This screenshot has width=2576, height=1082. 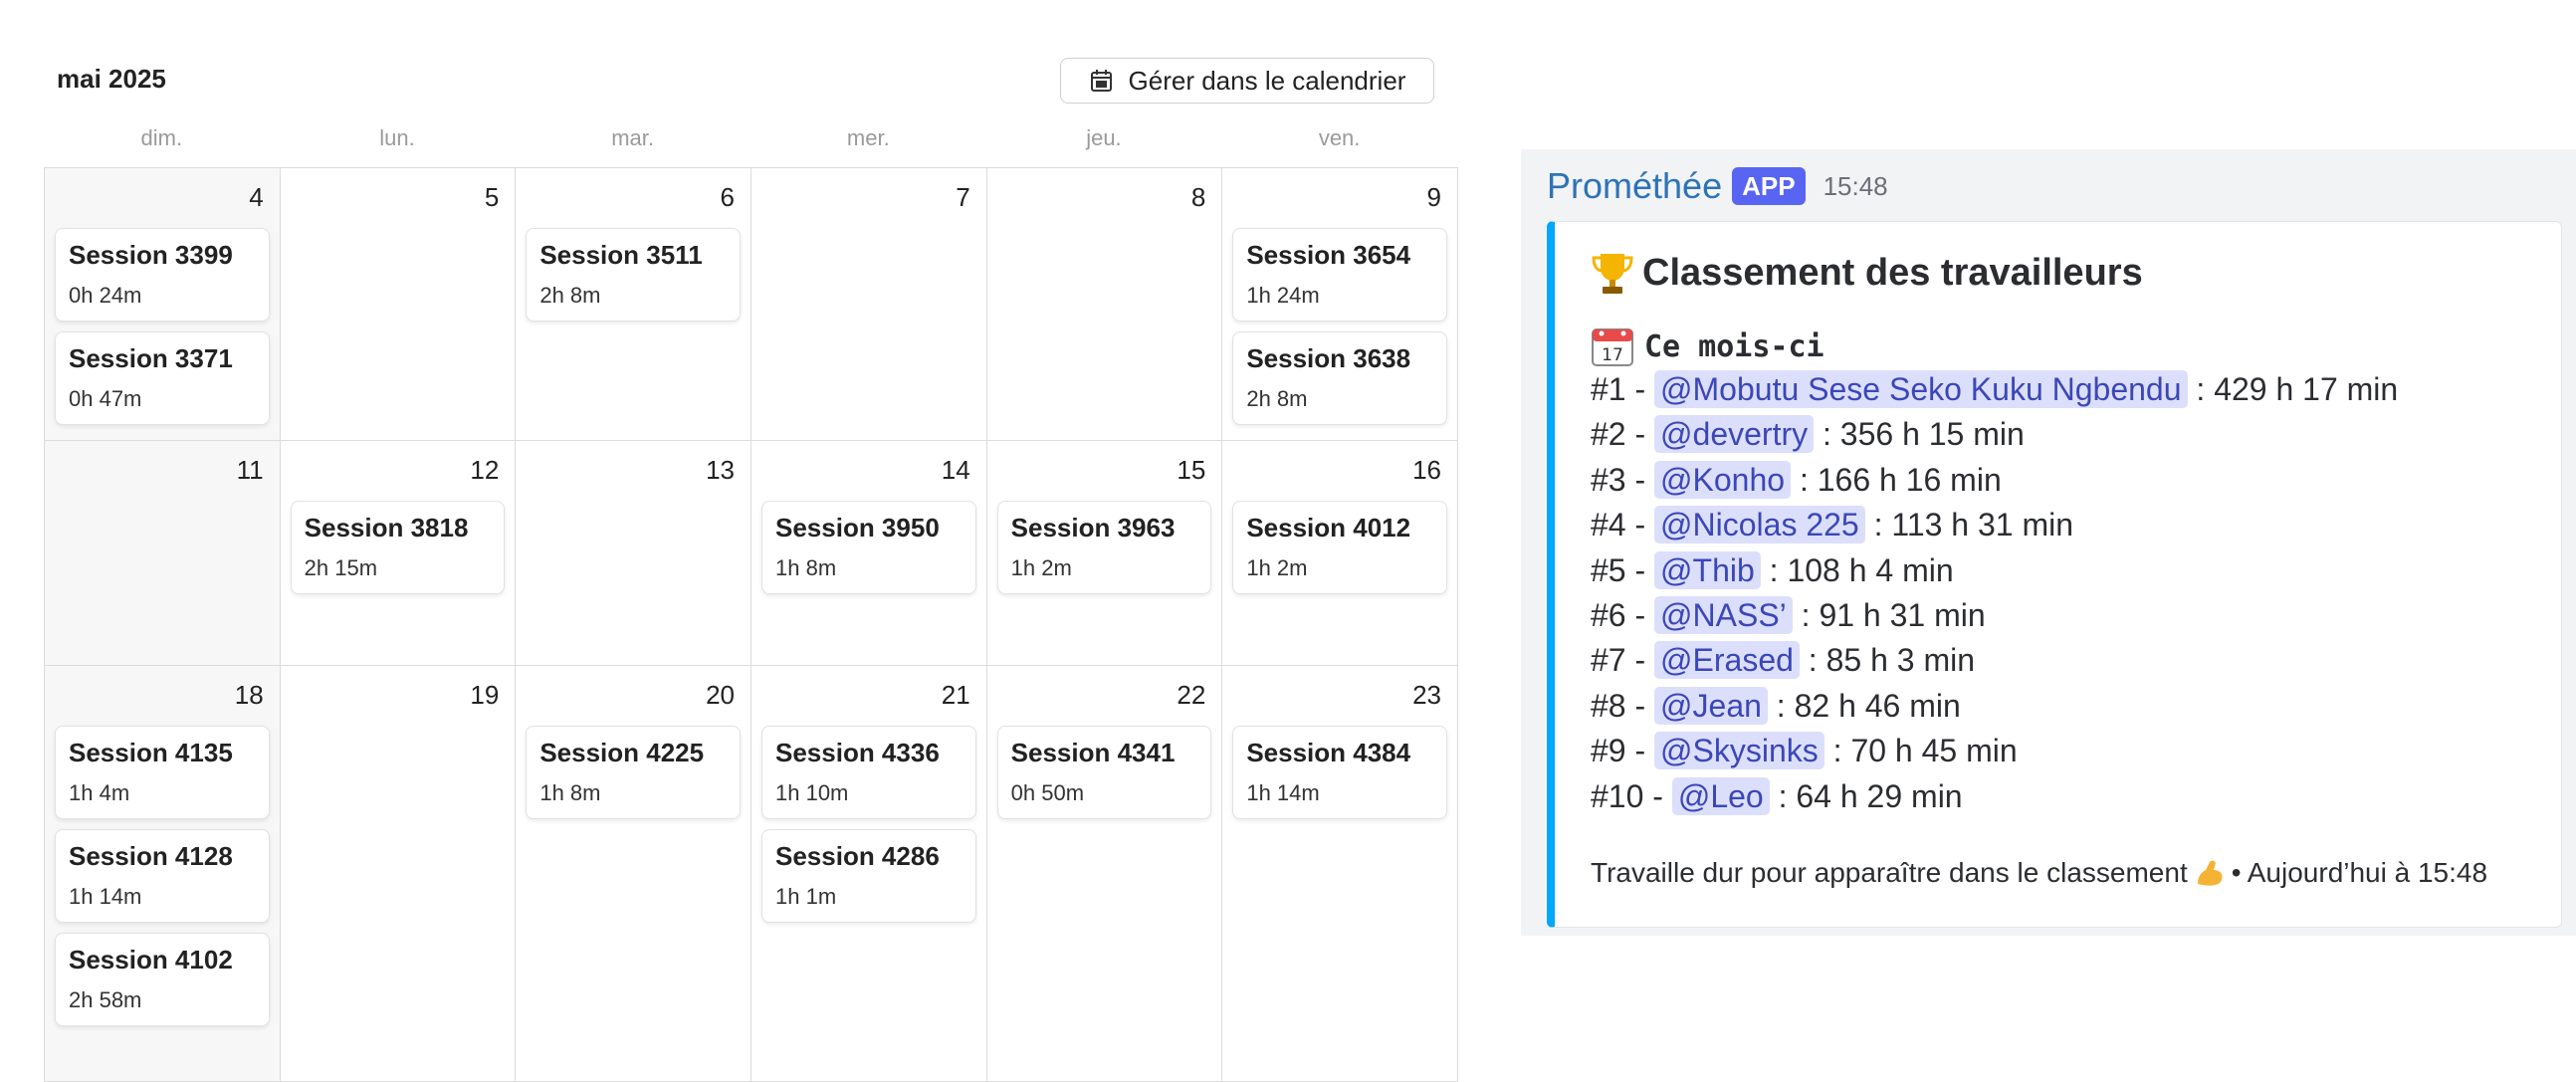 What do you see at coordinates (1283, 792) in the screenshot?
I see `session-duration: 1h 14m` at bounding box center [1283, 792].